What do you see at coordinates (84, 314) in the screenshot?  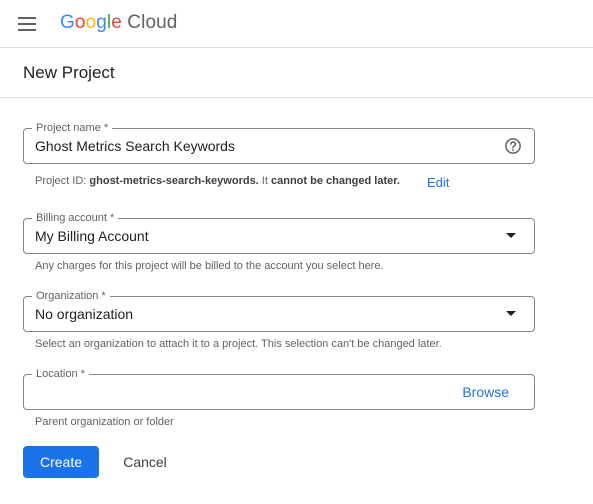 I see `organization-value: No organization` at bounding box center [84, 314].